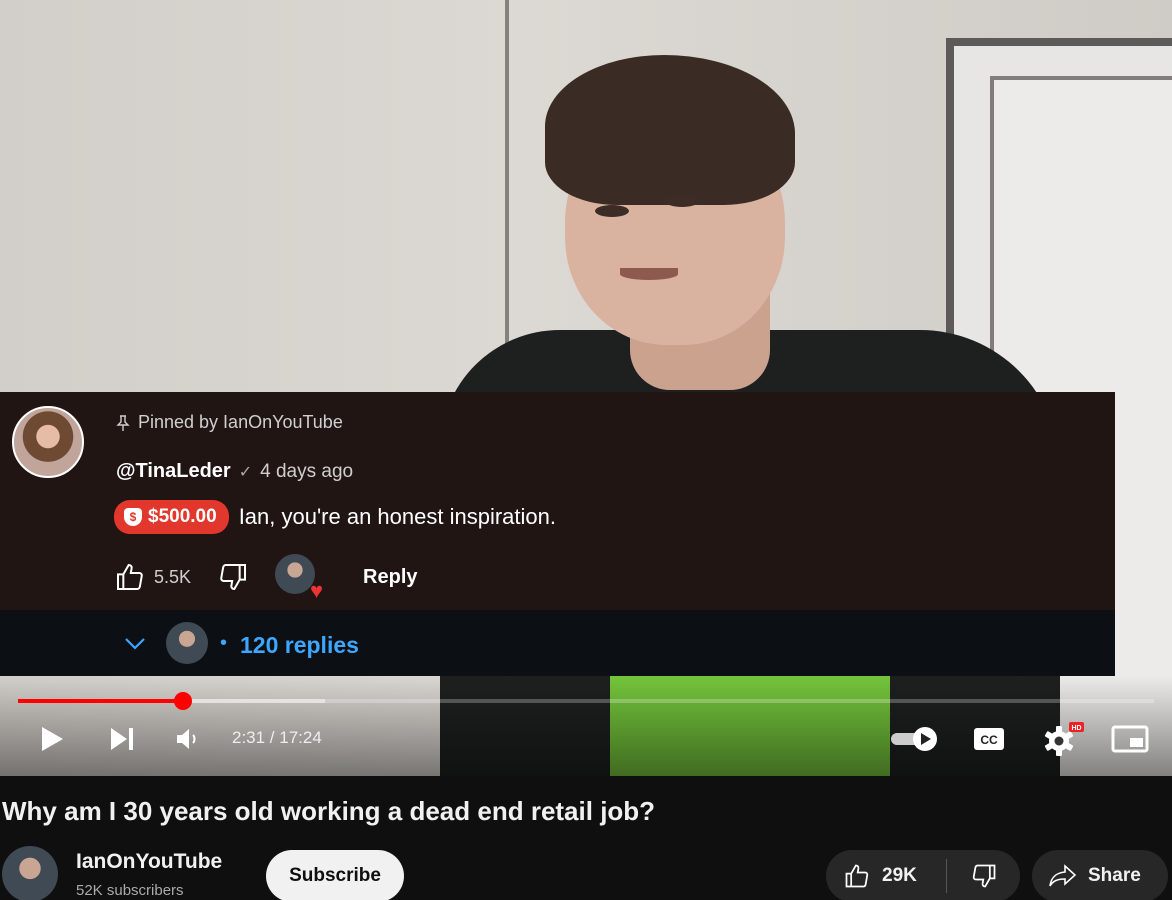 The height and width of the screenshot is (900, 1172). Describe the element at coordinates (149, 862) in the screenshot. I see `channel-name: IanOnYouTube` at that location.